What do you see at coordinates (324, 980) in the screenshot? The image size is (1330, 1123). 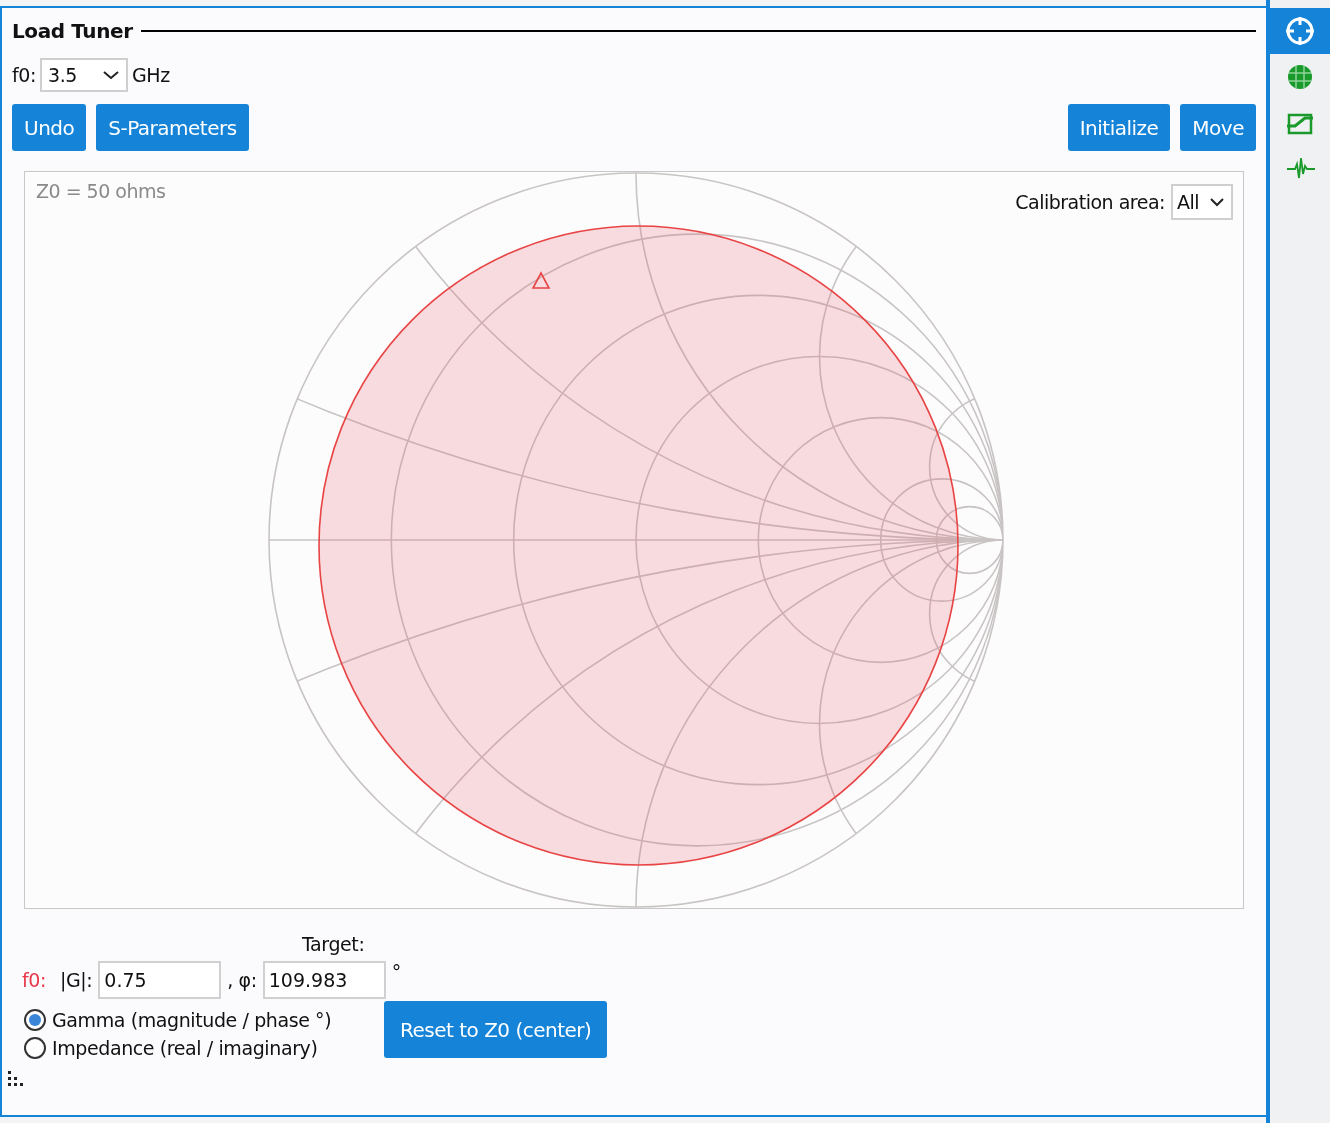 I see `phase-field: 109.983` at bounding box center [324, 980].